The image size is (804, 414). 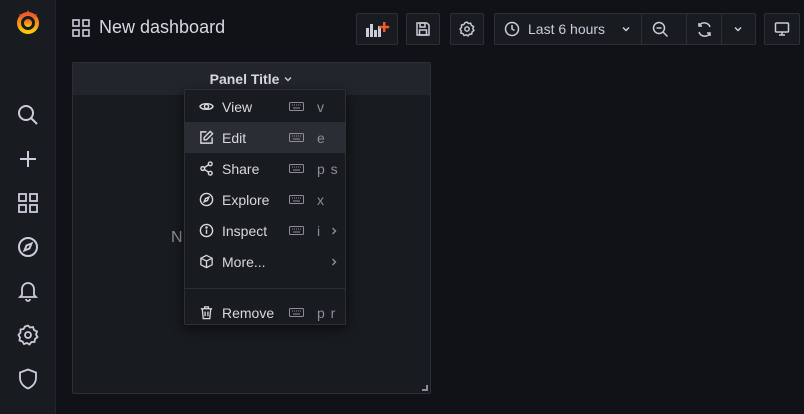 What do you see at coordinates (327, 312) in the screenshot?
I see `menu-item-shortcut: p r` at bounding box center [327, 312].